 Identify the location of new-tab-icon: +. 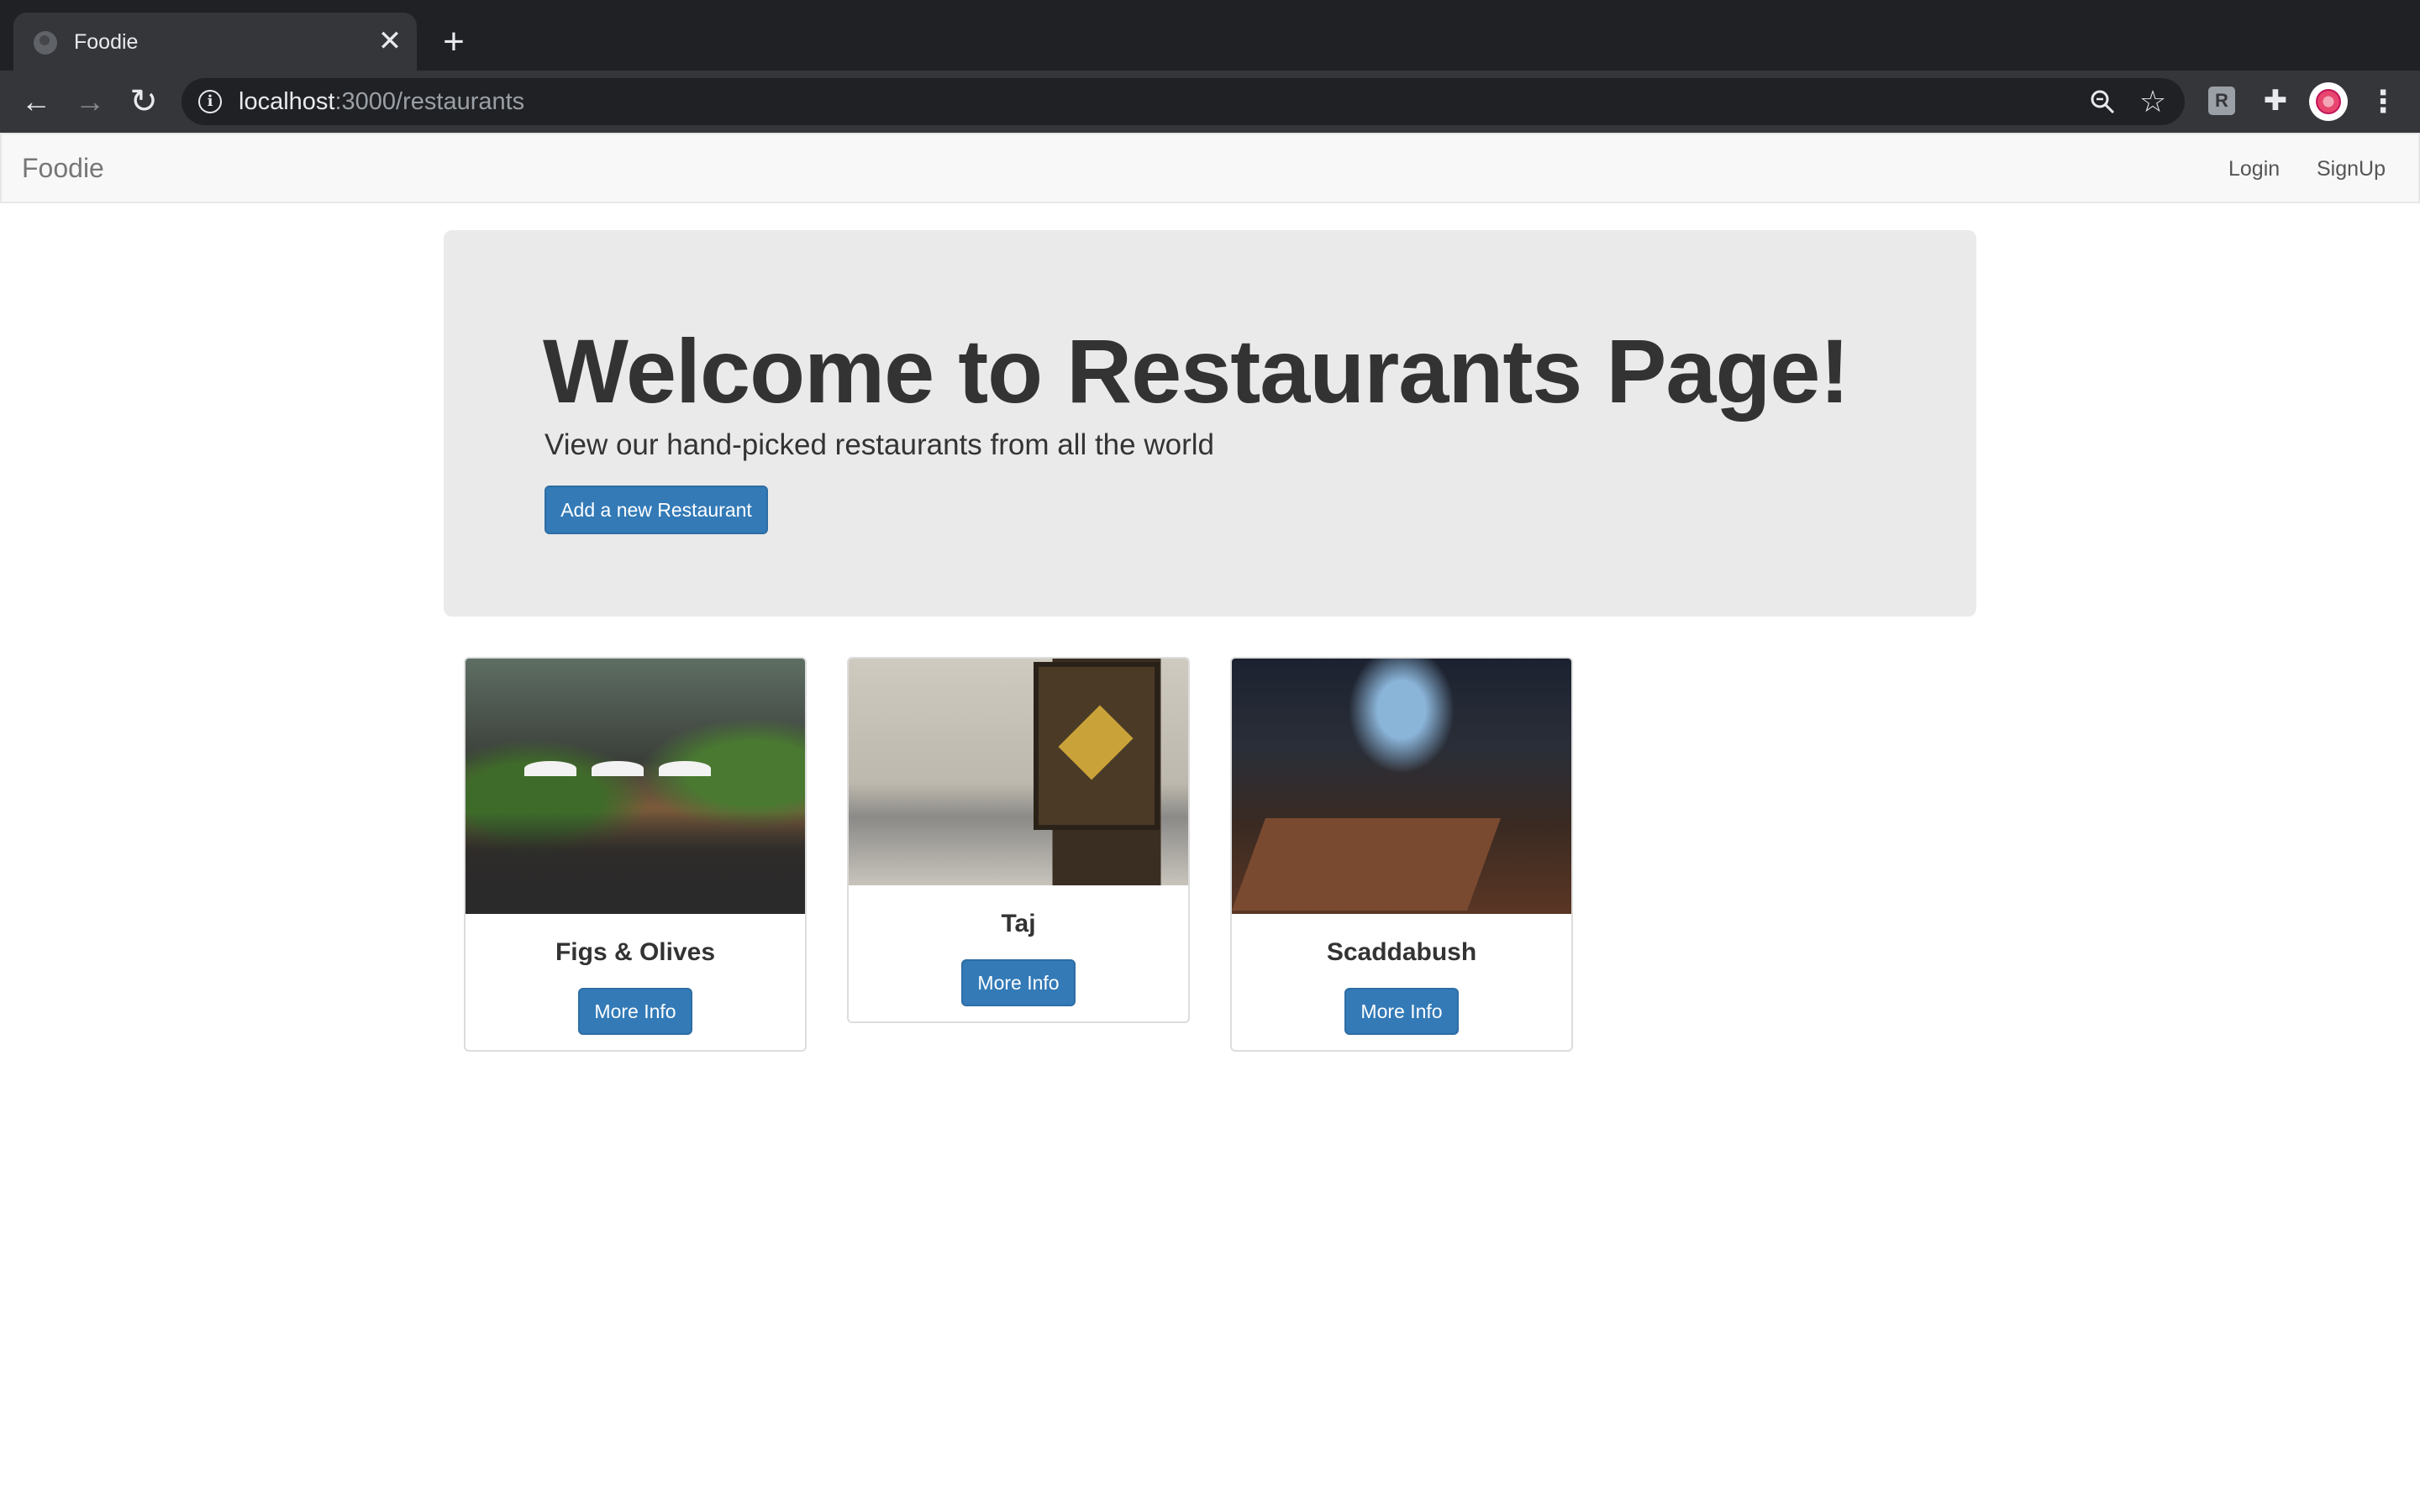
(454, 44).